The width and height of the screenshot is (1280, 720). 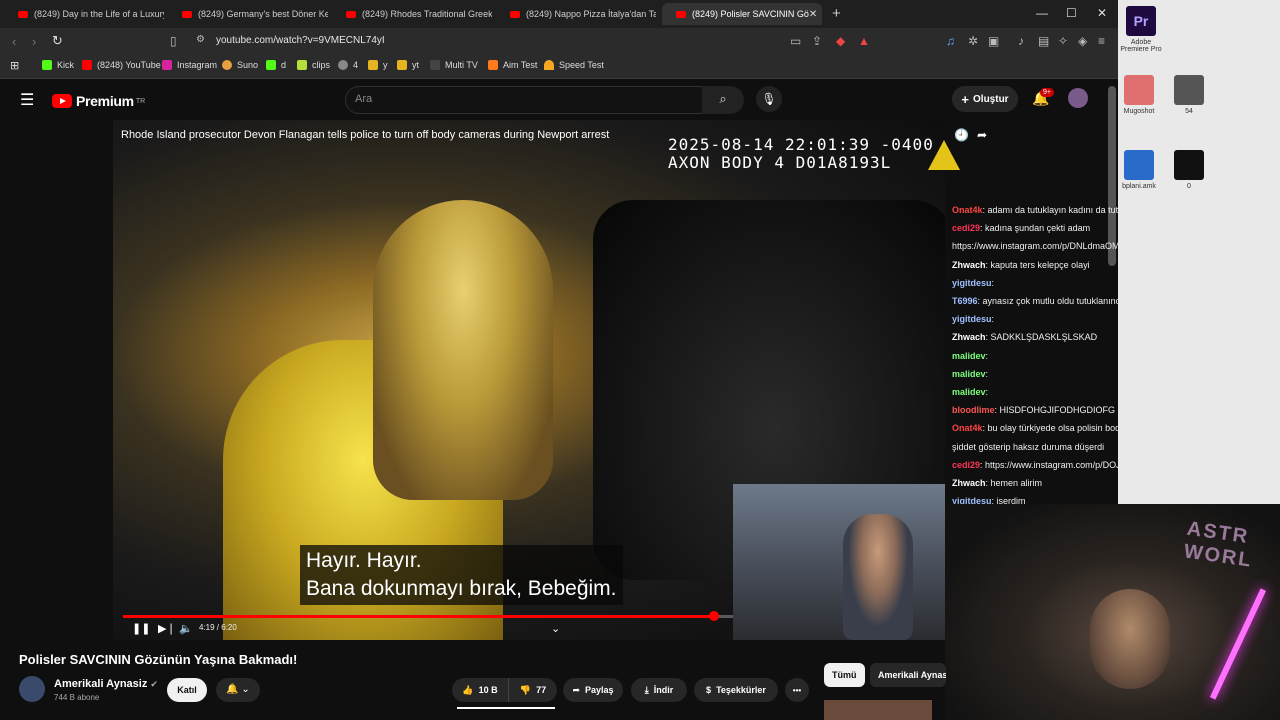 What do you see at coordinates (1043, 41) in the screenshot?
I see `wallet-icon: ▤` at bounding box center [1043, 41].